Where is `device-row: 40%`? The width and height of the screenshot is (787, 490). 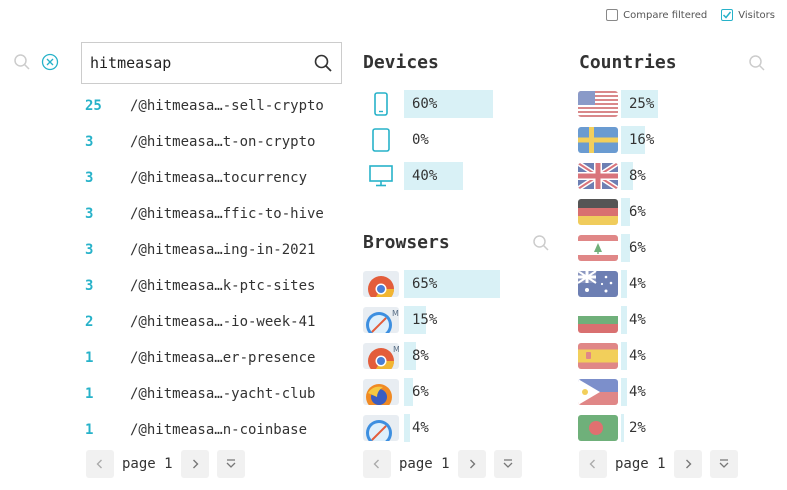 device-row: 40% is located at coordinates (456, 176).